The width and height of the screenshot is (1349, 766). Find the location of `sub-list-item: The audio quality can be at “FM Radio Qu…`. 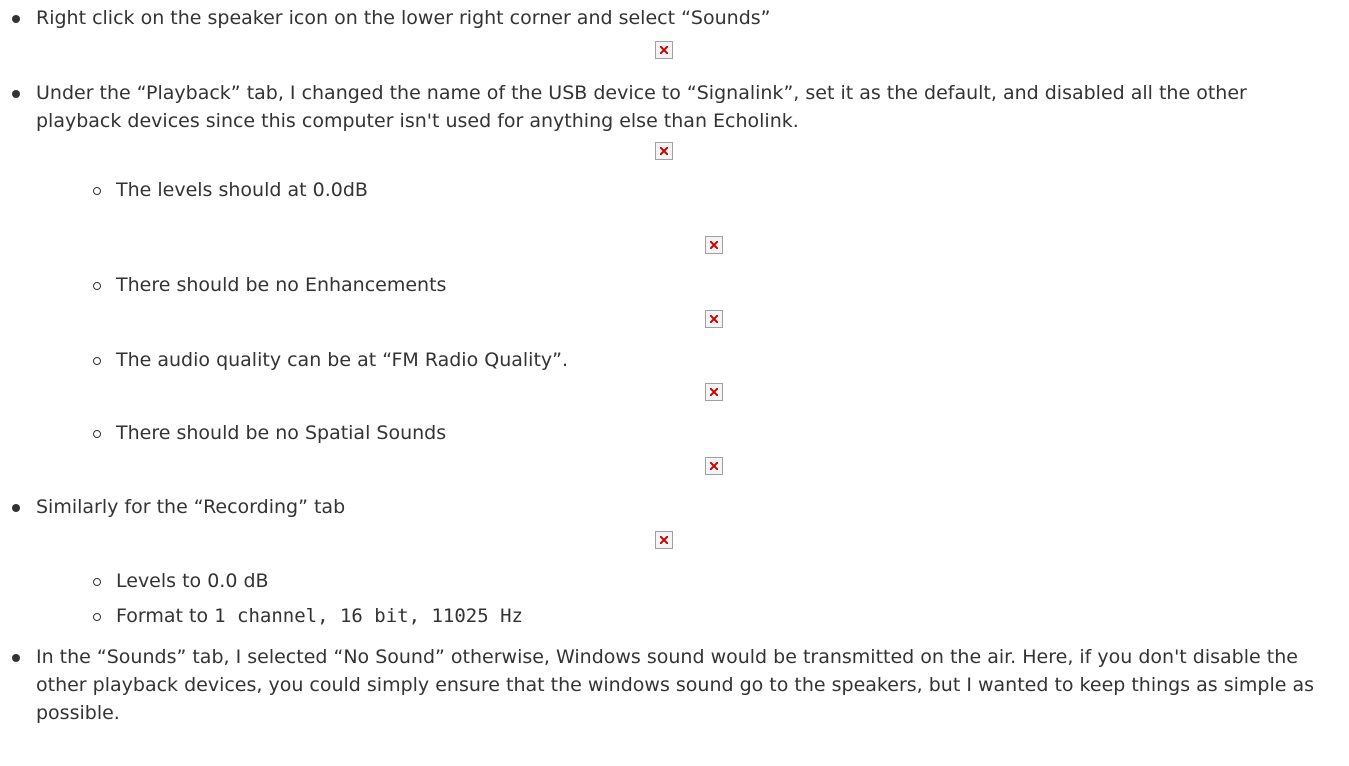

sub-list-item: The audio quality can be at “FM Radio Qu… is located at coordinates (330, 360).